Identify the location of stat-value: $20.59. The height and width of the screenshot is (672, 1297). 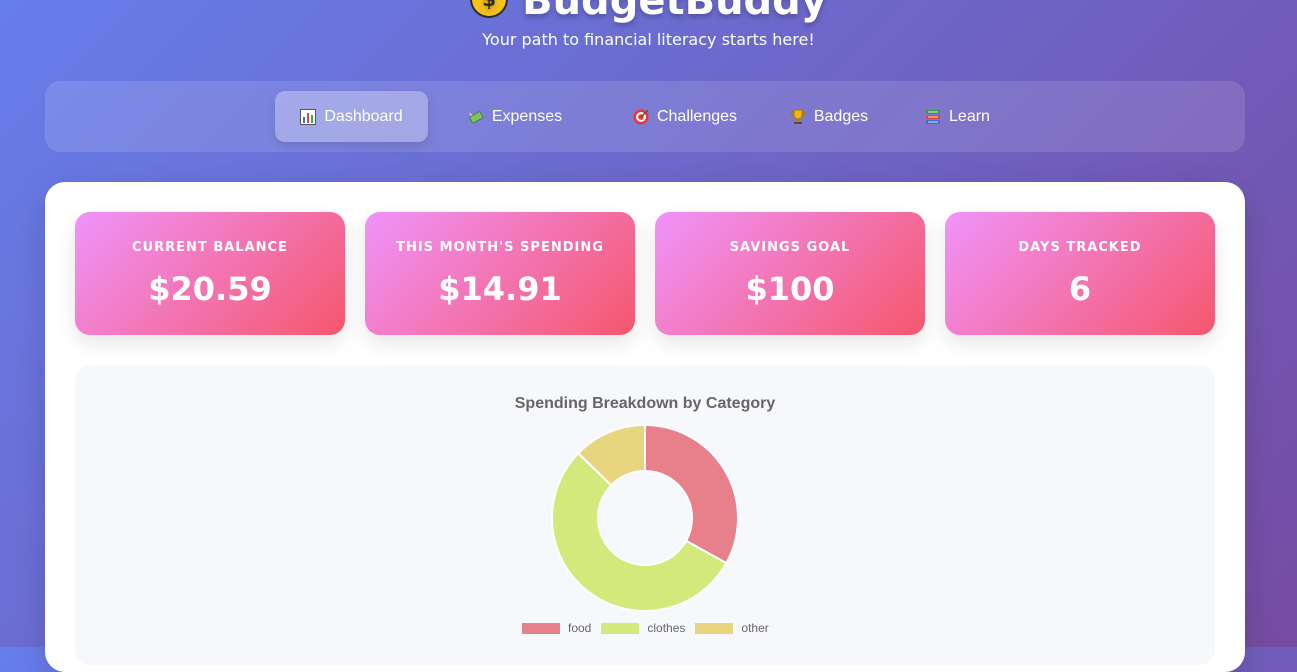
(210, 289).